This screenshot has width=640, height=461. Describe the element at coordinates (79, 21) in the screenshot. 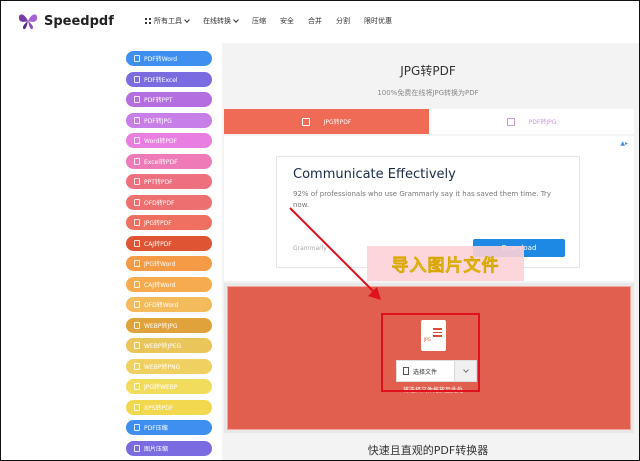

I see `brand-name: Speedpdf` at that location.